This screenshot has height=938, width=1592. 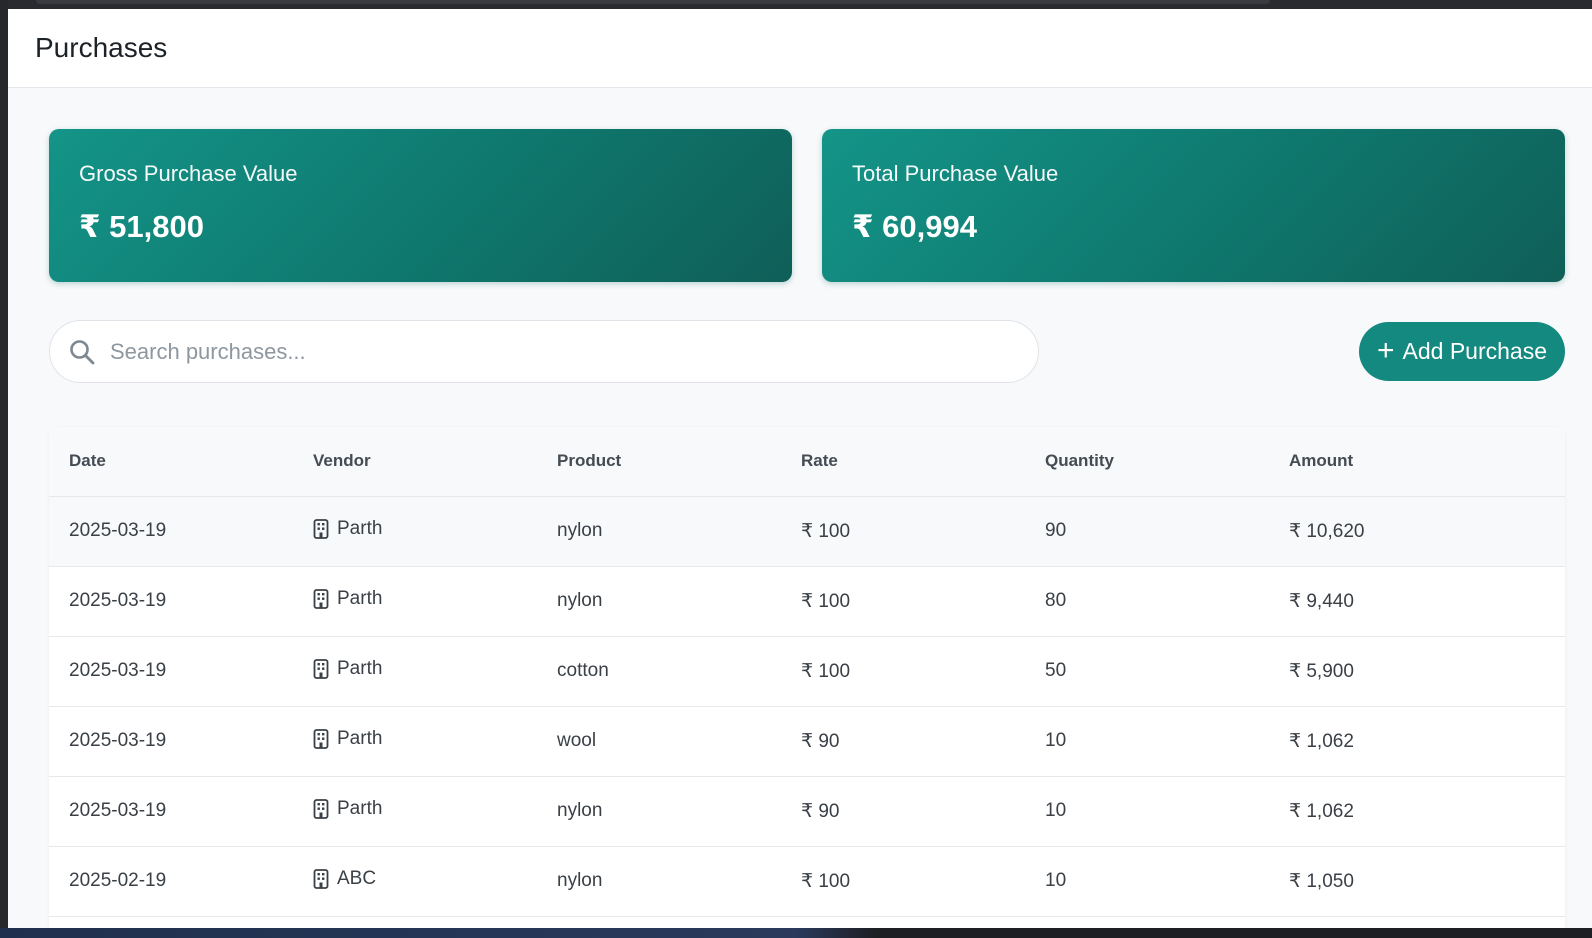 I want to click on table-row: 2025-03-19 Parth cotton ₹ 100 50 ₹ 5,900, so click(x=807, y=671).